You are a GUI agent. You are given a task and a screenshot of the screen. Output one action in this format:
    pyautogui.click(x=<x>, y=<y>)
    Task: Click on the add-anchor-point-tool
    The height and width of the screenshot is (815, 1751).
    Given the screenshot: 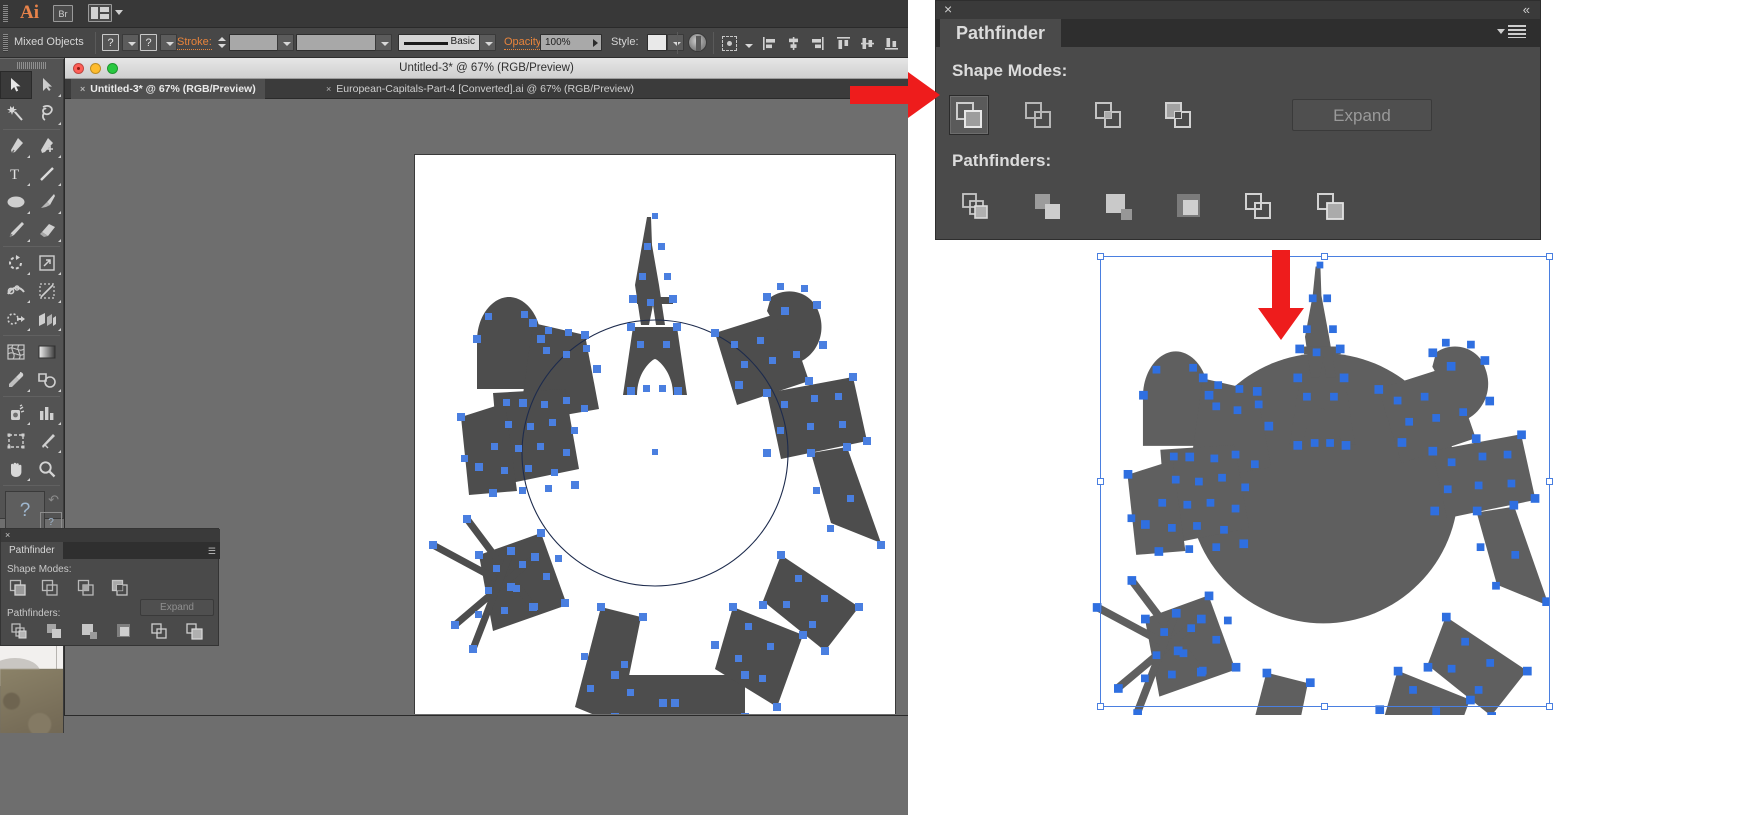 What is the action you would take?
    pyautogui.click(x=48, y=146)
    